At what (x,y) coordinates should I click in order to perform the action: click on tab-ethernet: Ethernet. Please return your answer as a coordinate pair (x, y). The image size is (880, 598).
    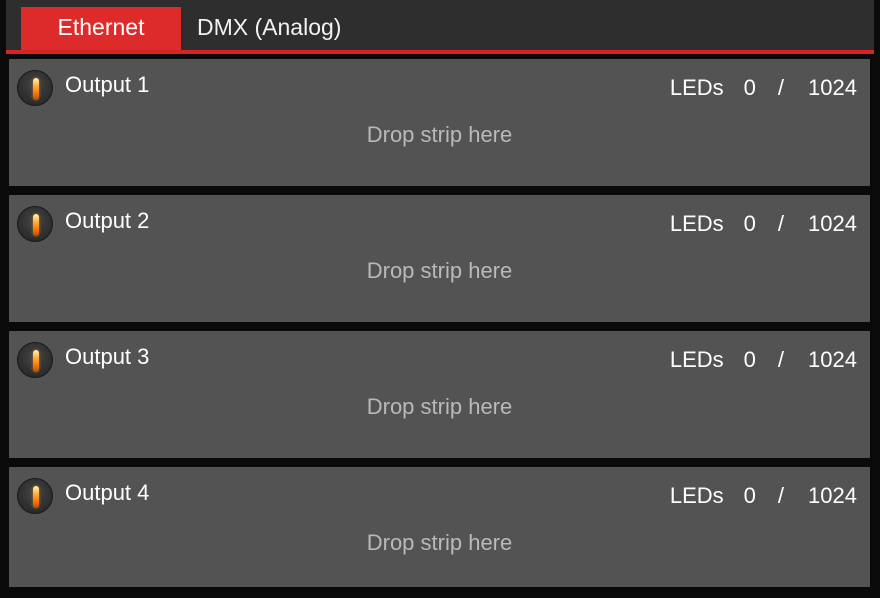
    Looking at the image, I should click on (101, 28).